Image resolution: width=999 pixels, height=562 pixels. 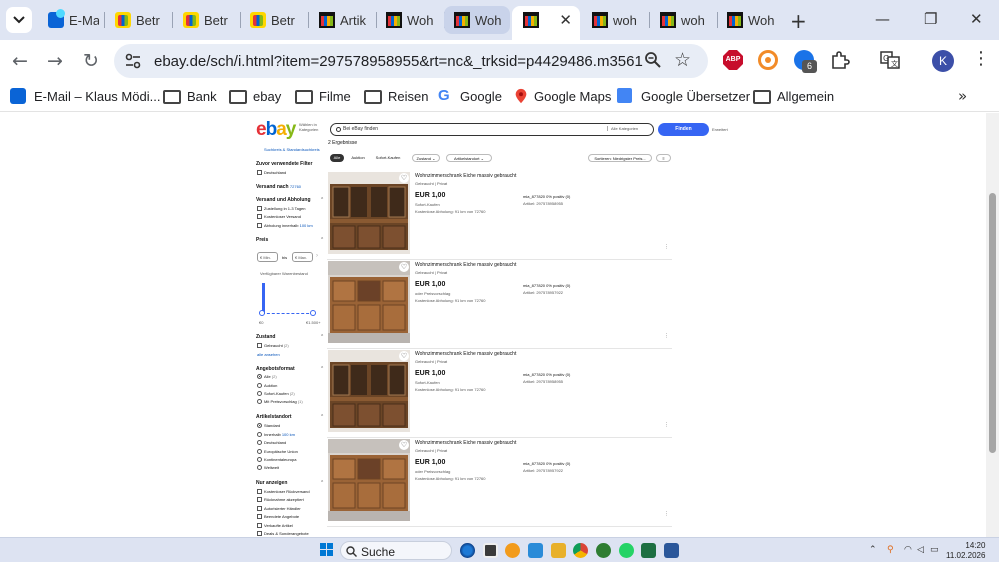 What do you see at coordinates (965, 551) in the screenshot?
I see `clock: 14:20 11.02.2026` at bounding box center [965, 551].